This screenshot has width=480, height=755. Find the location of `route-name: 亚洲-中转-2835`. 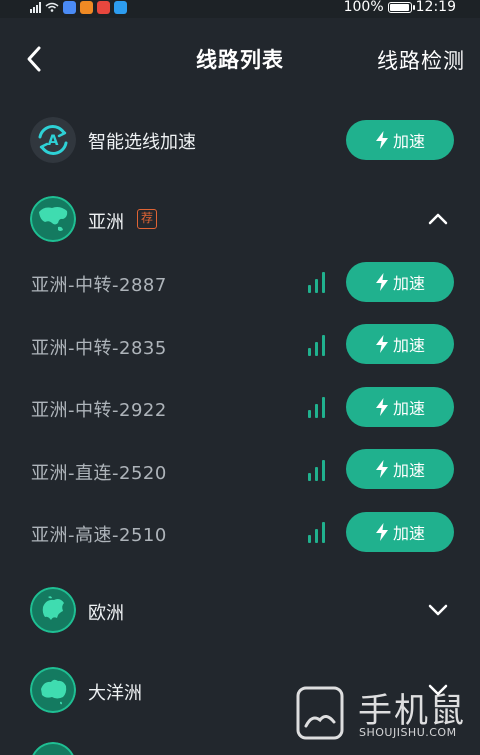

route-name: 亚洲-中转-2835 is located at coordinates (99, 348).